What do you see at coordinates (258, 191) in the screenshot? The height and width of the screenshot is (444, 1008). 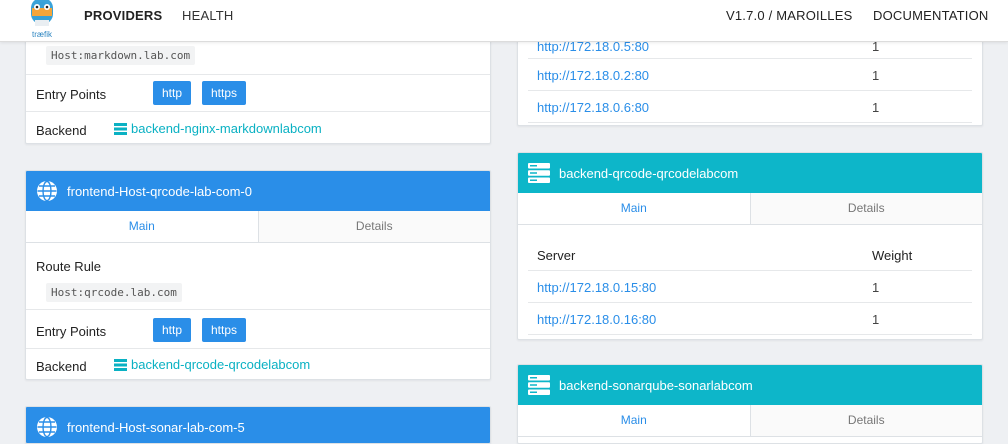 I see `card-header: frontend-Host-qrcode-lab-com-0` at bounding box center [258, 191].